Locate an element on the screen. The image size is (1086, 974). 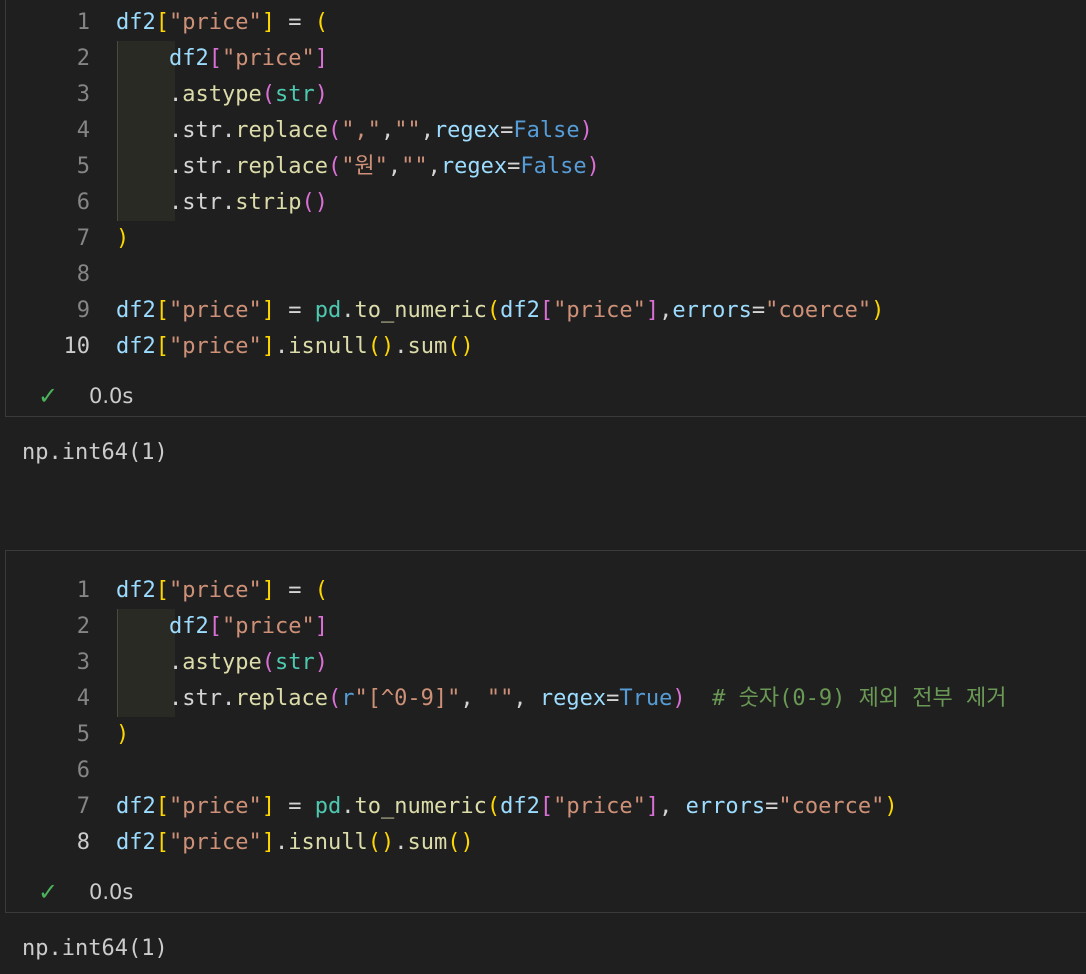
code-text: df2["price"] is located at coordinates (222, 59).